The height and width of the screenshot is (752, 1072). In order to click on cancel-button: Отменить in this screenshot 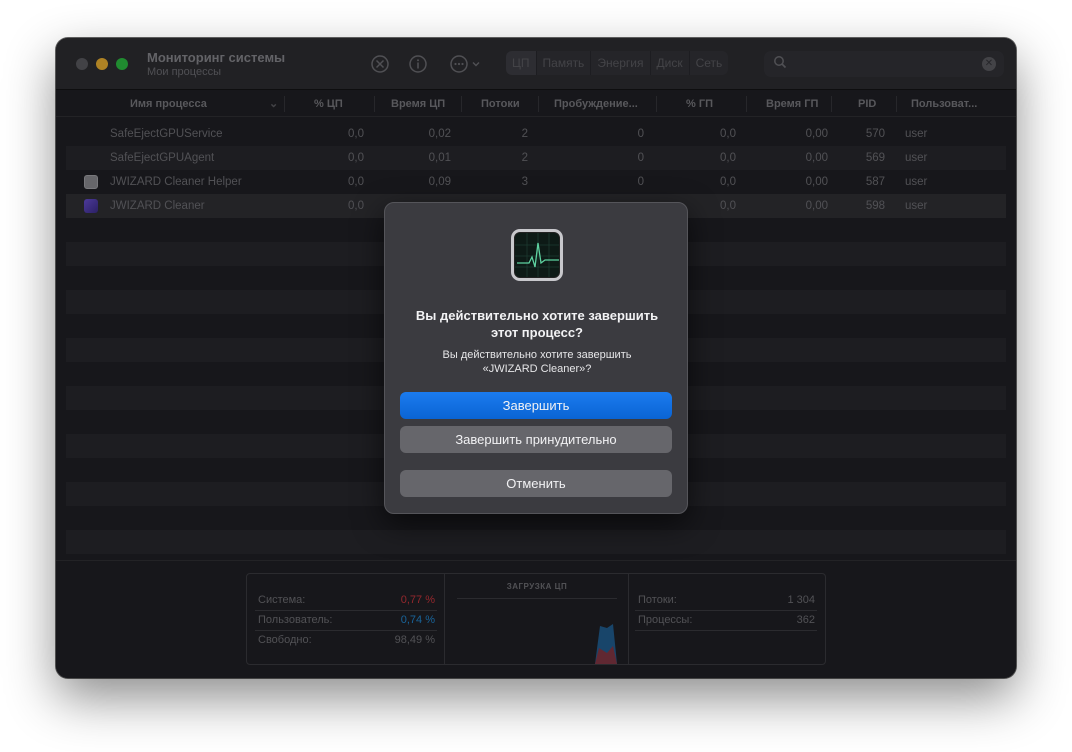, I will do `click(536, 483)`.